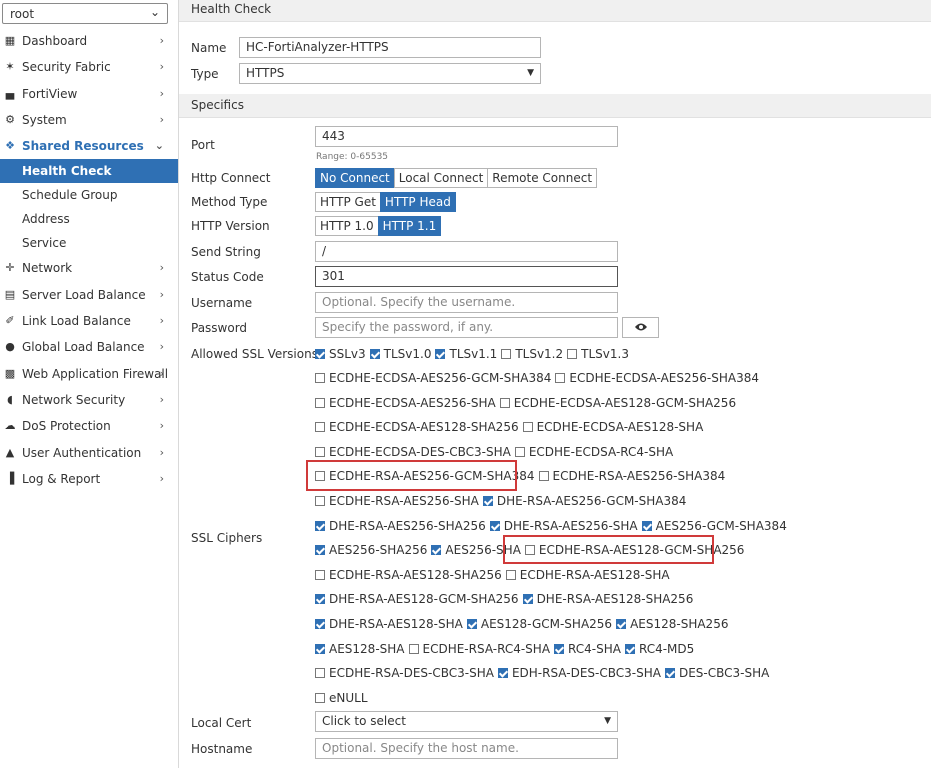 This screenshot has width=931, height=768. I want to click on local-cert-select: Click to select ▼, so click(466, 721).